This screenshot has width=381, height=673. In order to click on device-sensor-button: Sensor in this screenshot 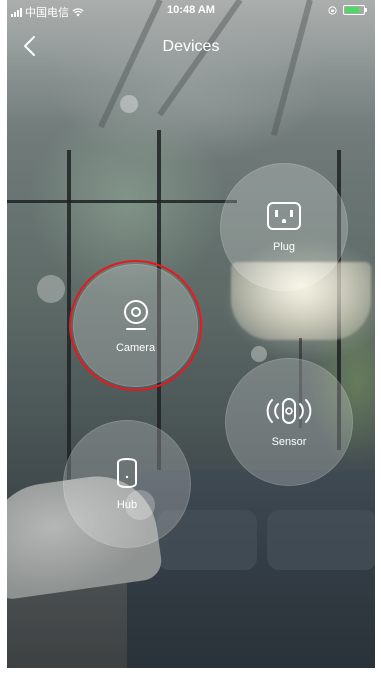, I will do `click(289, 422)`.